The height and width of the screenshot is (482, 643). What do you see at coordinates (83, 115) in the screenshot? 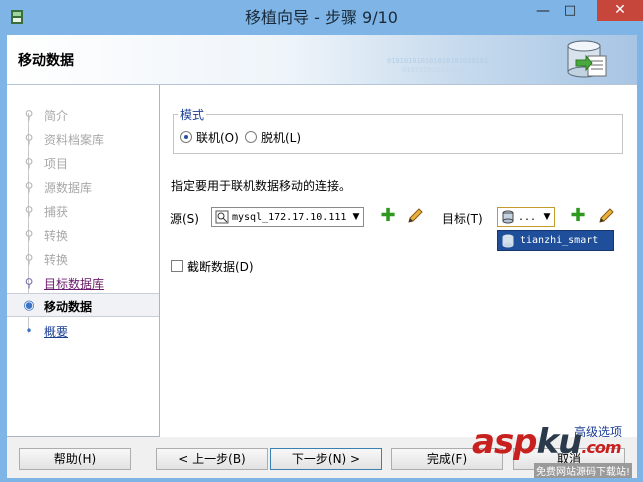
I see `nav-step-intro: ⚲ 简介` at bounding box center [83, 115].